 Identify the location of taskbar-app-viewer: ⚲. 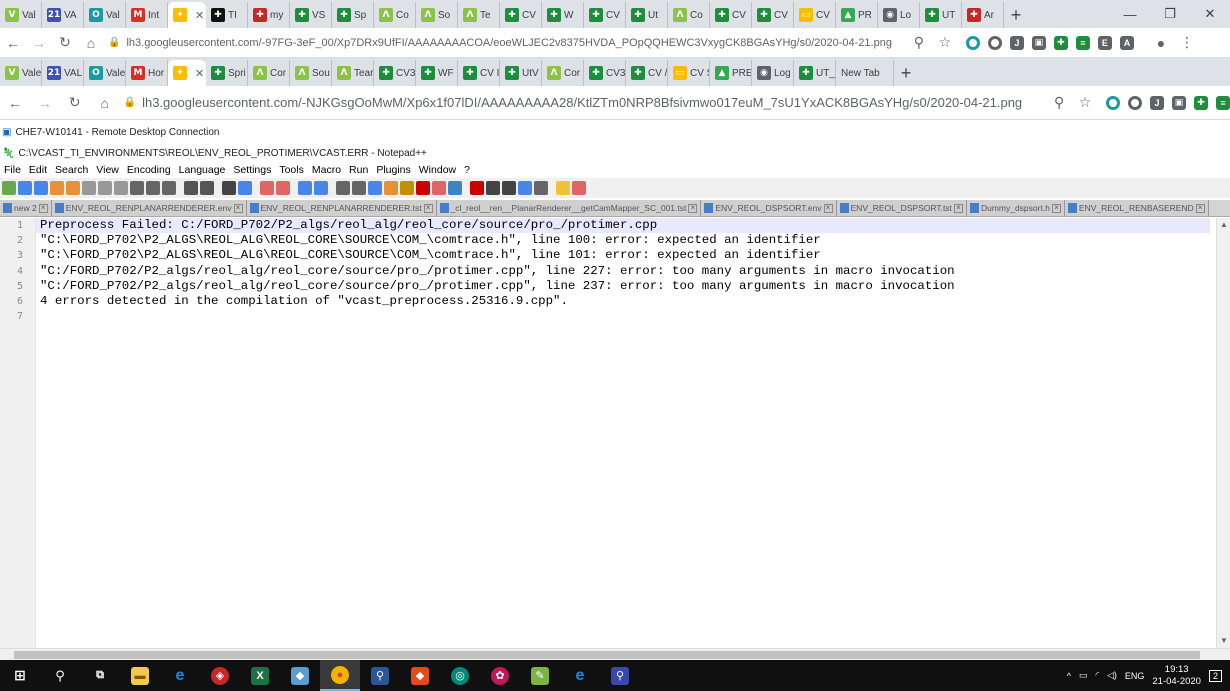
(620, 675).